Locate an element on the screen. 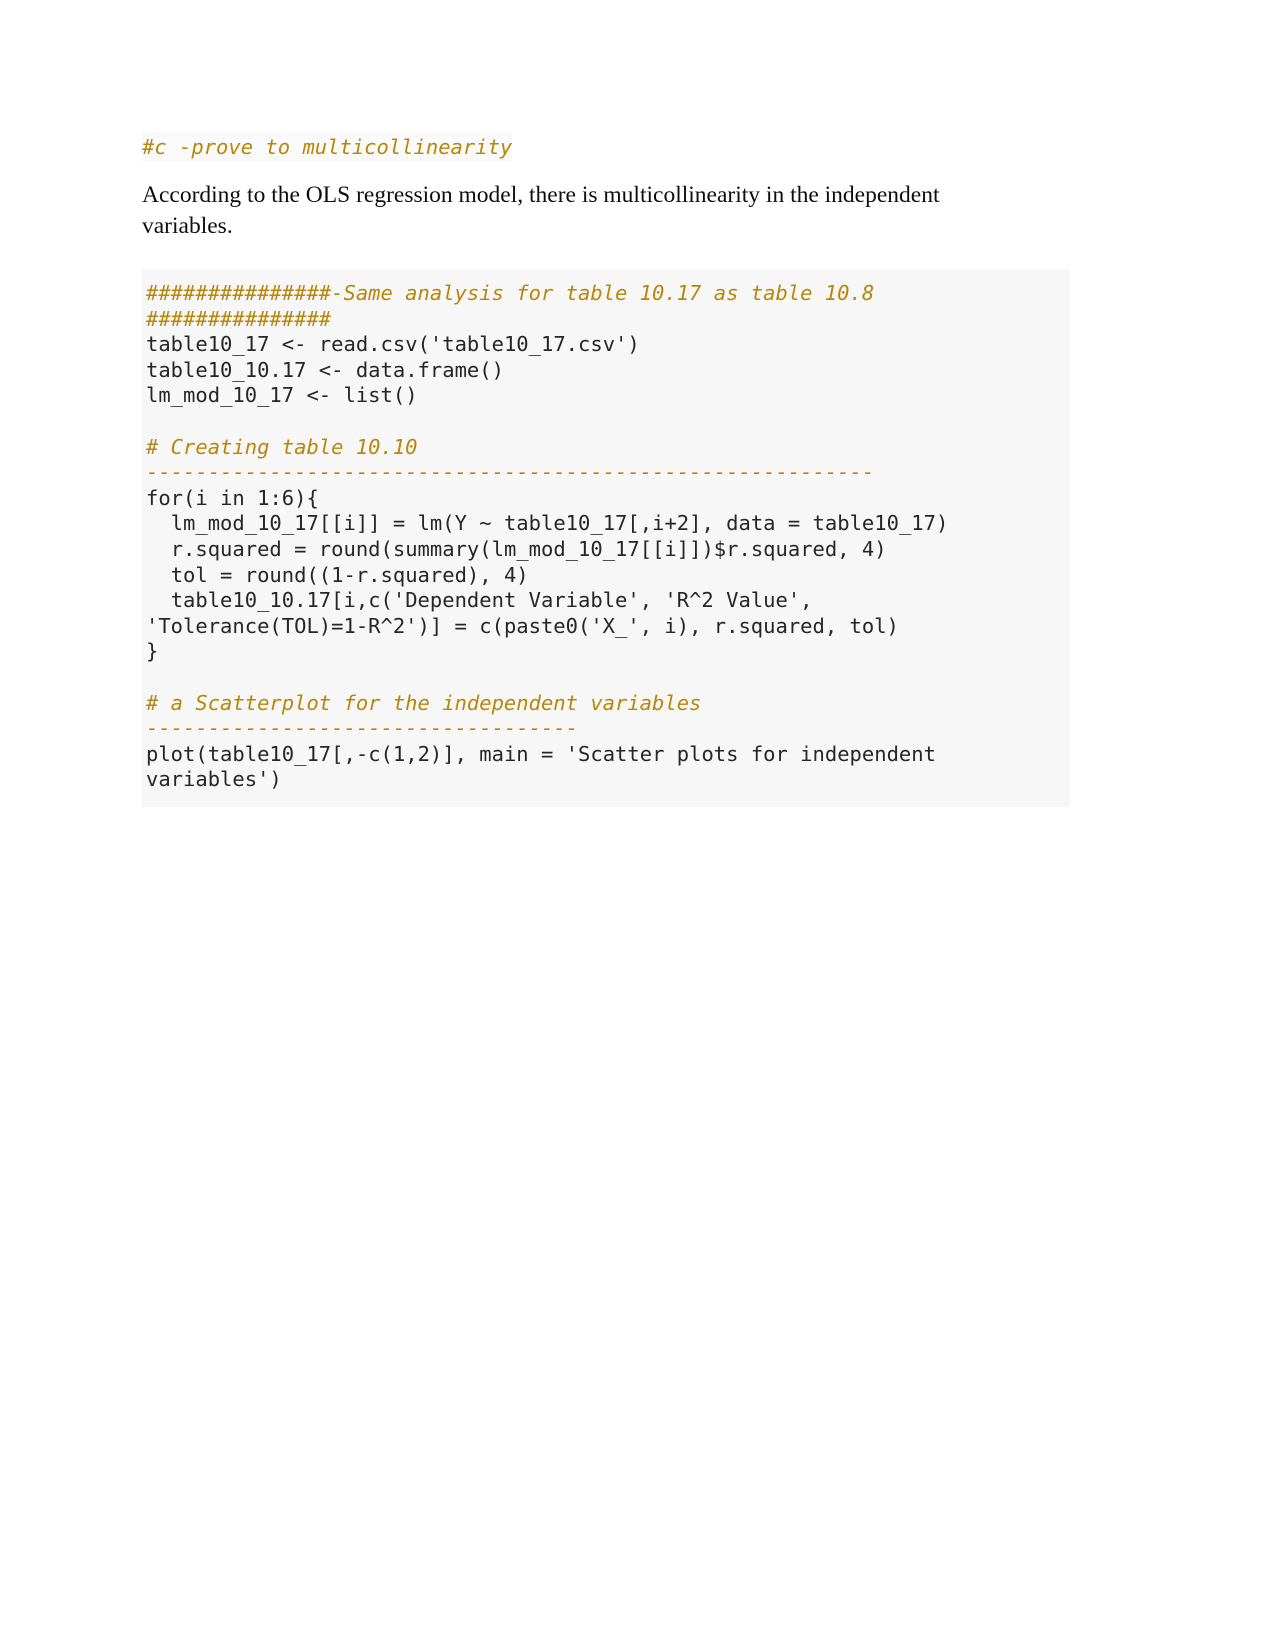 This screenshot has width=1275, height=1651. code-token-function: summary is located at coordinates (436, 548).